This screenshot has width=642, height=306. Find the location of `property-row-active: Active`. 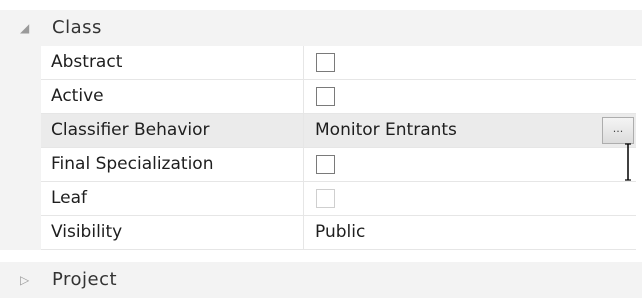

property-row-active: Active is located at coordinates (321, 97).